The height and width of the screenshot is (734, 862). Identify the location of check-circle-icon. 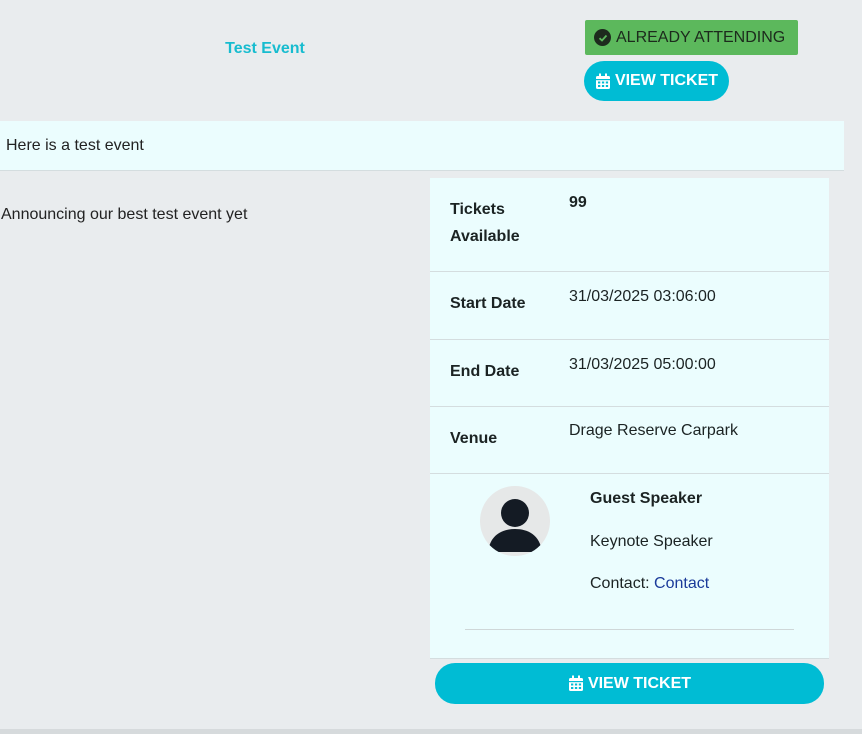
(602, 37).